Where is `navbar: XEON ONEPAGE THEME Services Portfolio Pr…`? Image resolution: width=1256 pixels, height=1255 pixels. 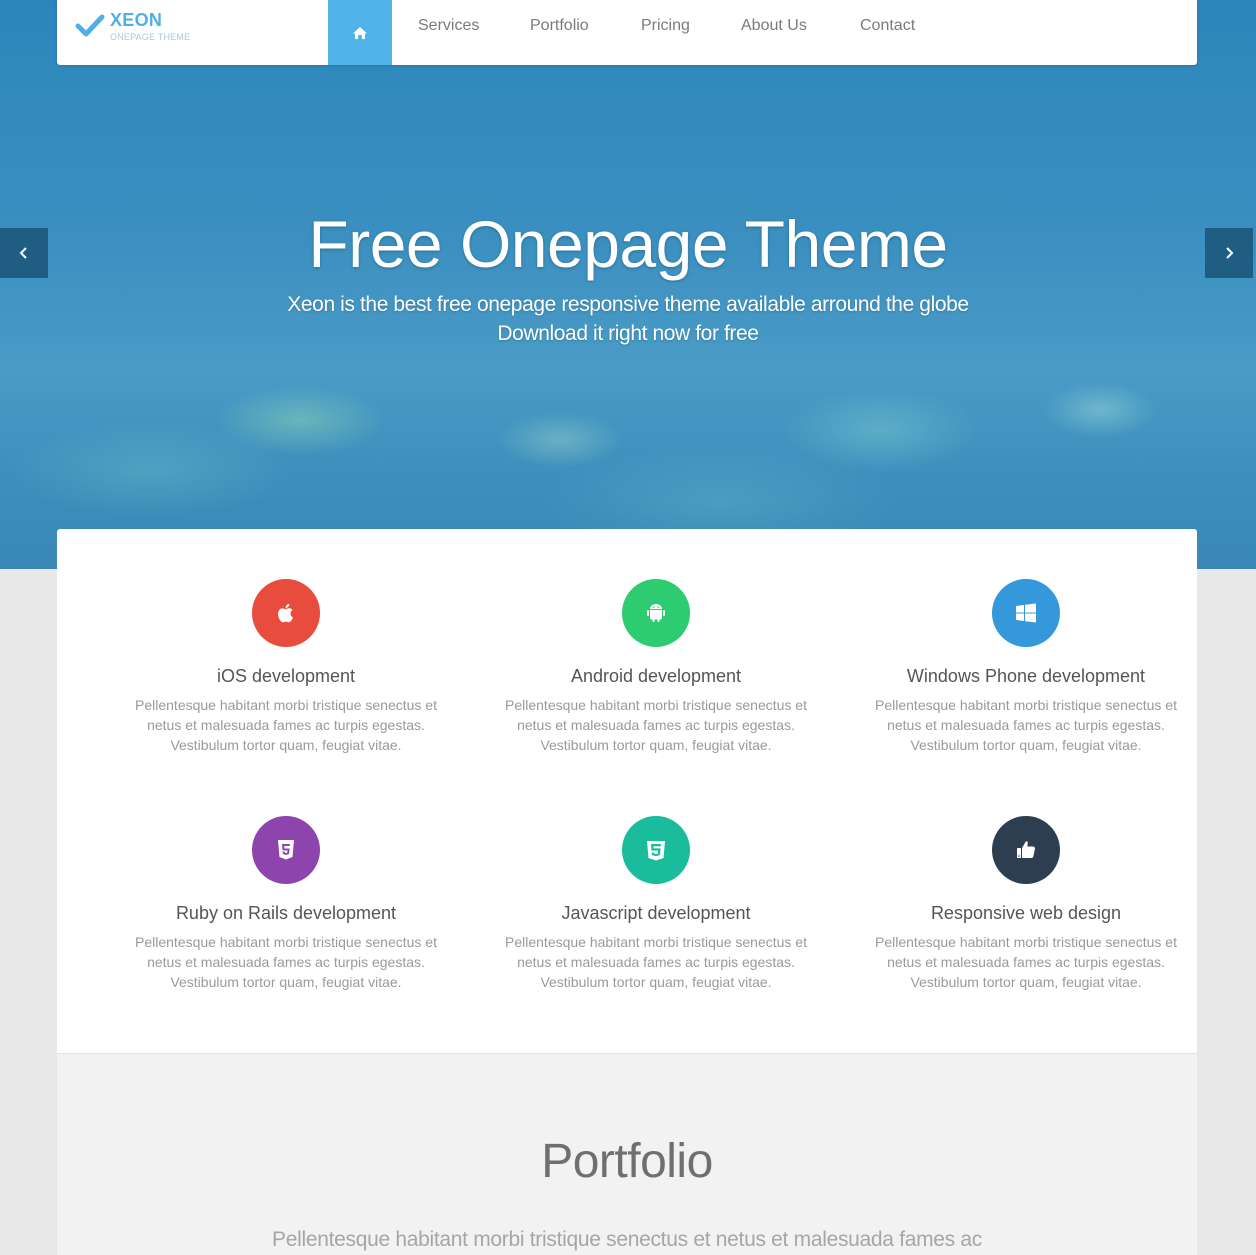
navbar: XEON ONEPAGE THEME Services Portfolio Pr… is located at coordinates (627, 32).